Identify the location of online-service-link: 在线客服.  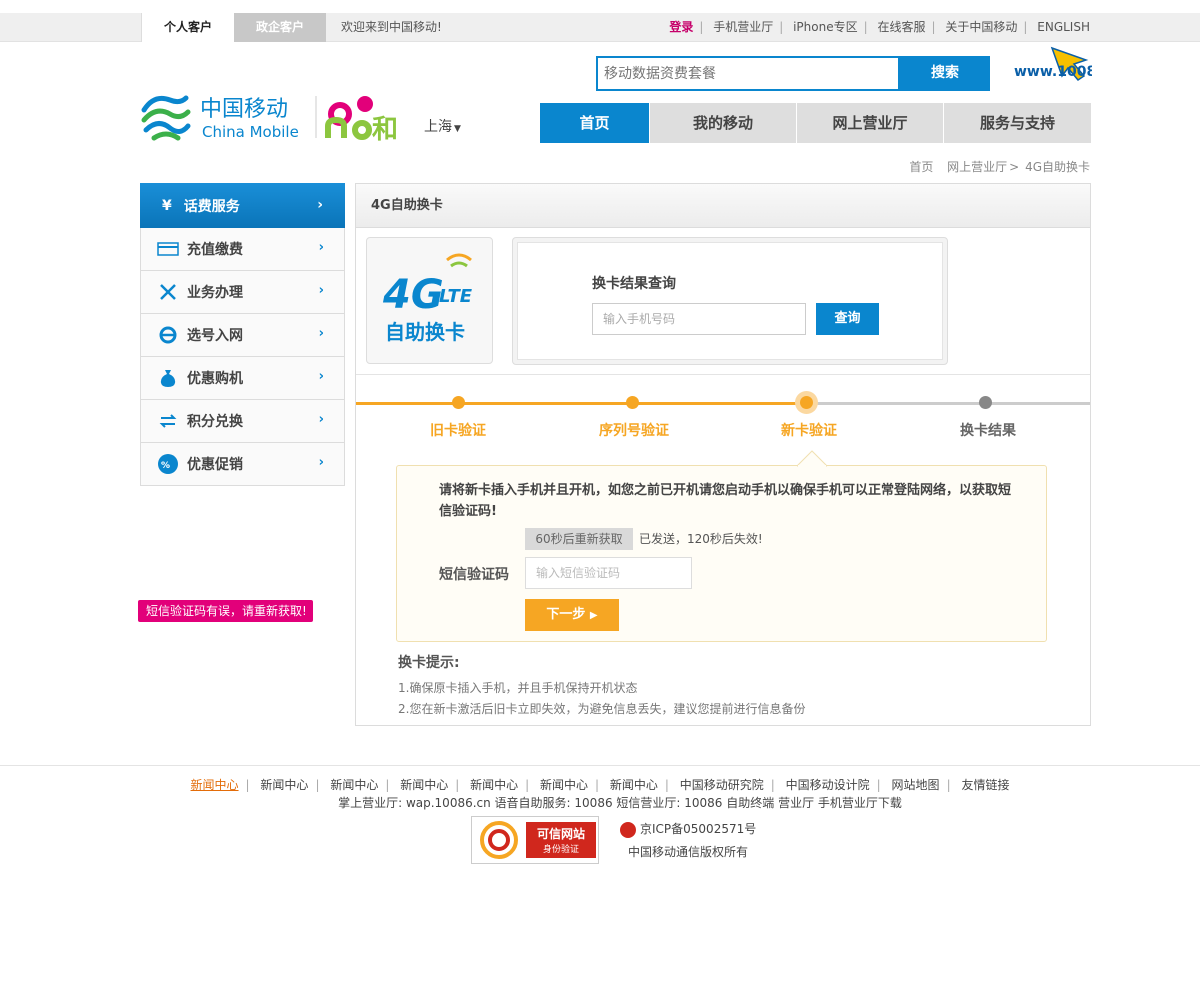
(901, 27).